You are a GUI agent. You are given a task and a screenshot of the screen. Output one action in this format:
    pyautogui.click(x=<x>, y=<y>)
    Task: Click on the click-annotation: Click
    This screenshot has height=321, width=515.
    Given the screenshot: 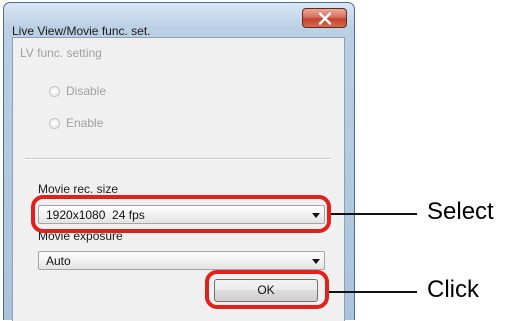 What is the action you would take?
    pyautogui.click(x=453, y=289)
    